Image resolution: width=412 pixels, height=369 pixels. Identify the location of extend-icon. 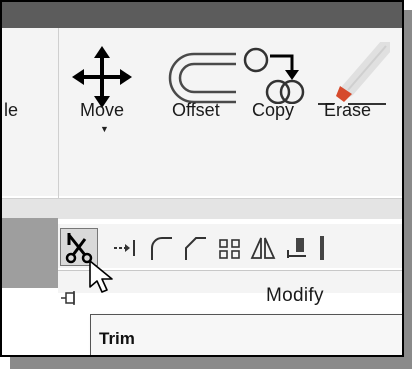
(125, 248).